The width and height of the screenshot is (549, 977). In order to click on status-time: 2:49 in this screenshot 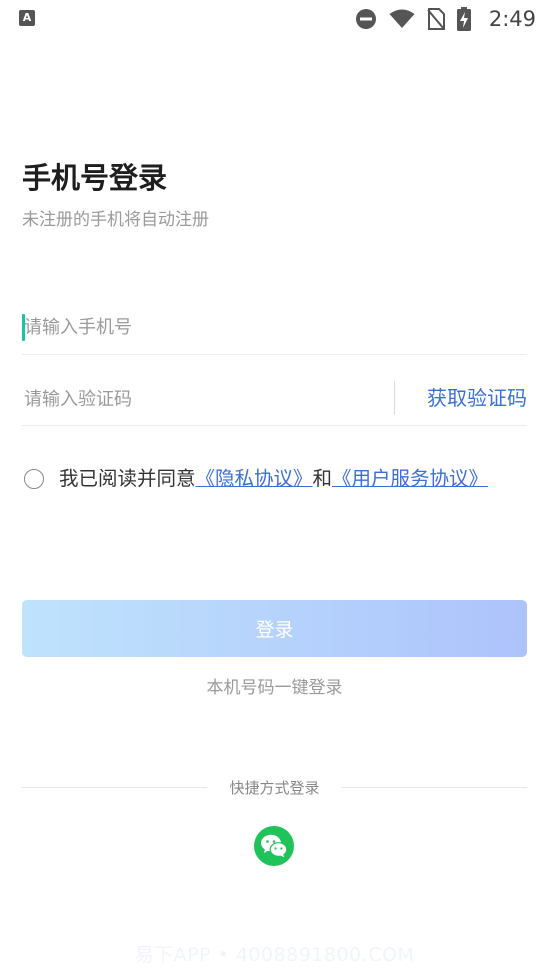, I will do `click(512, 19)`.